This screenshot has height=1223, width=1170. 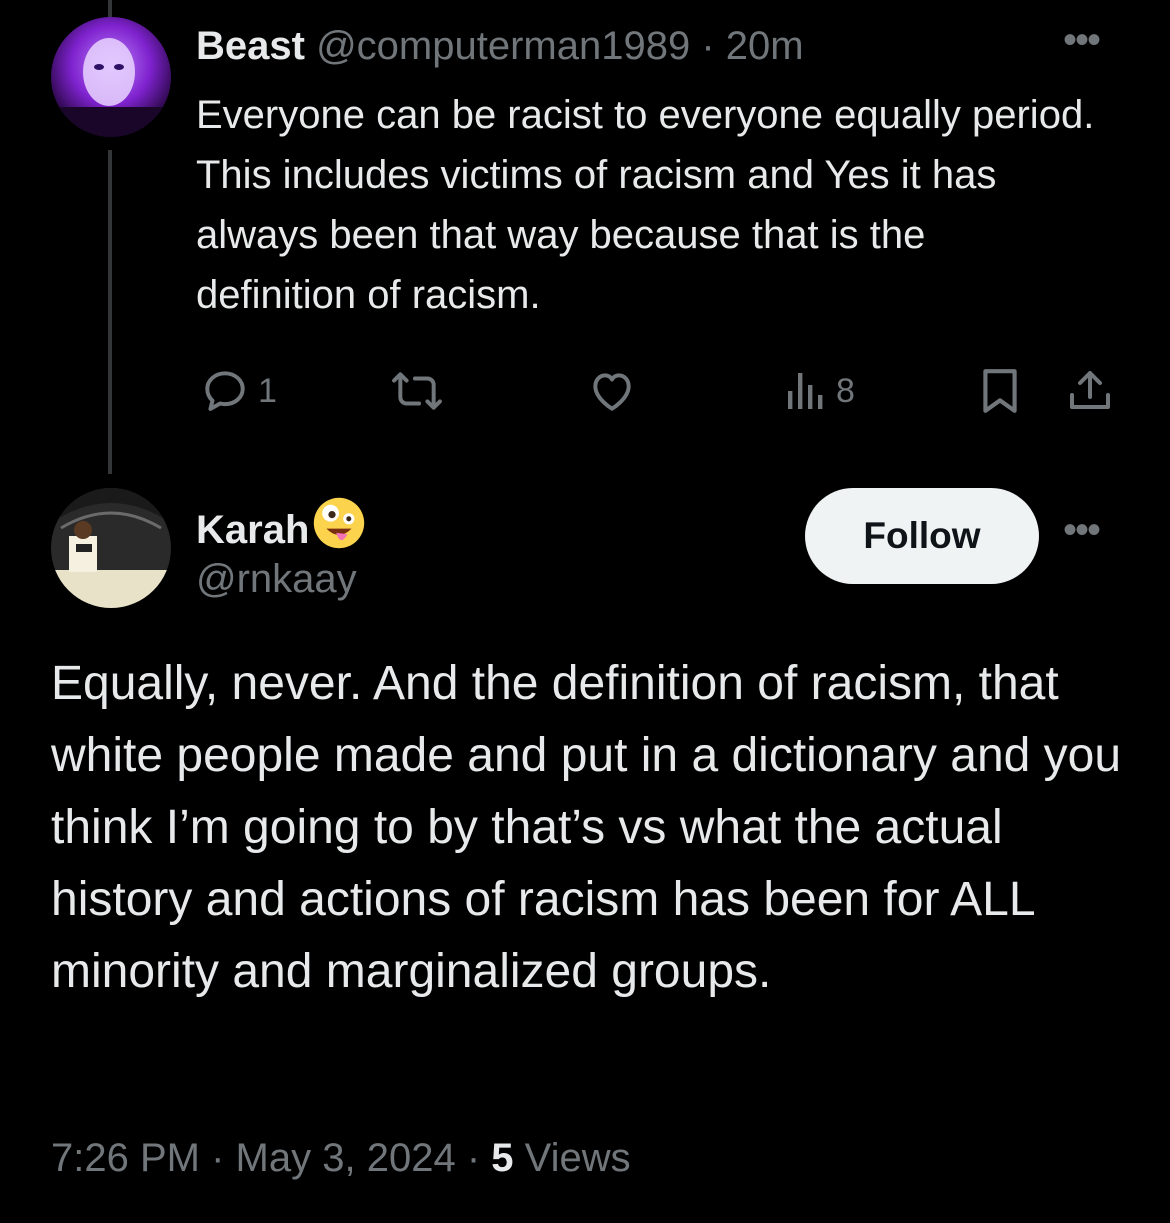 I want to click on bookmark-icon, so click(x=1000, y=391).